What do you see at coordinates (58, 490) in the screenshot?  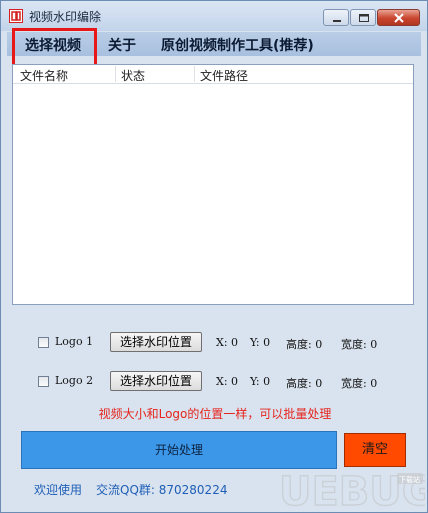 I see `welcome-text: 欢迎使用` at bounding box center [58, 490].